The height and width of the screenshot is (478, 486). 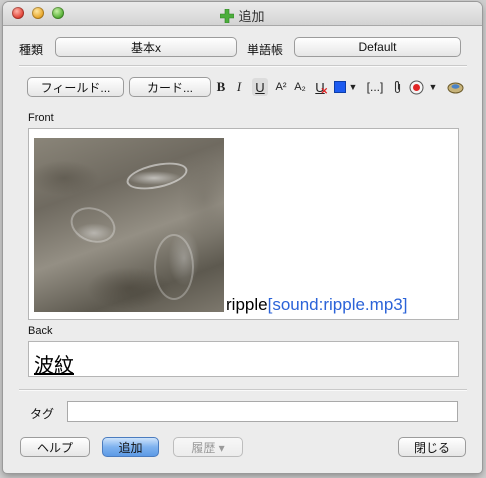 I want to click on note-type-selector: 基本x, so click(x=146, y=47).